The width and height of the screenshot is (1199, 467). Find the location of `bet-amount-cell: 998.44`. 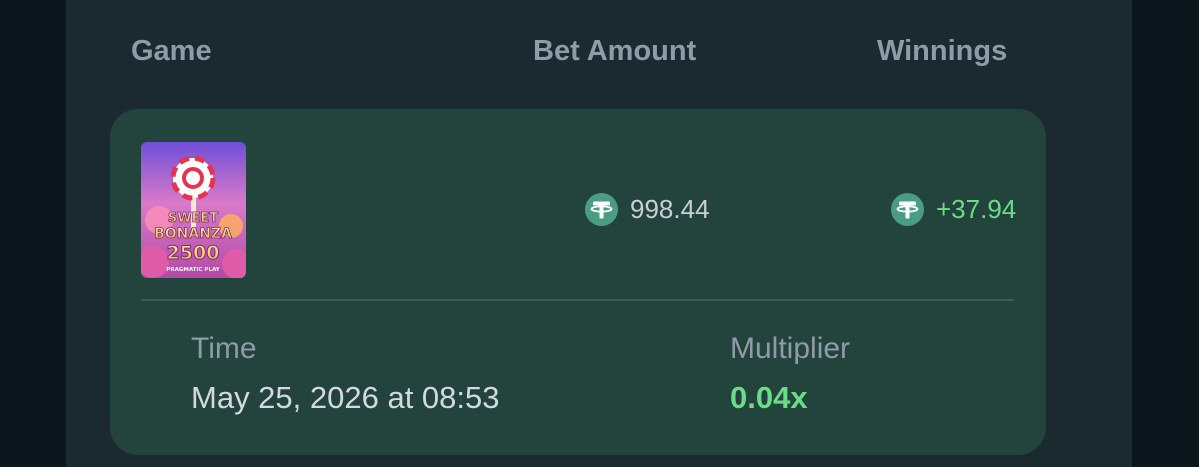

bet-amount-cell: 998.44 is located at coordinates (647, 209).